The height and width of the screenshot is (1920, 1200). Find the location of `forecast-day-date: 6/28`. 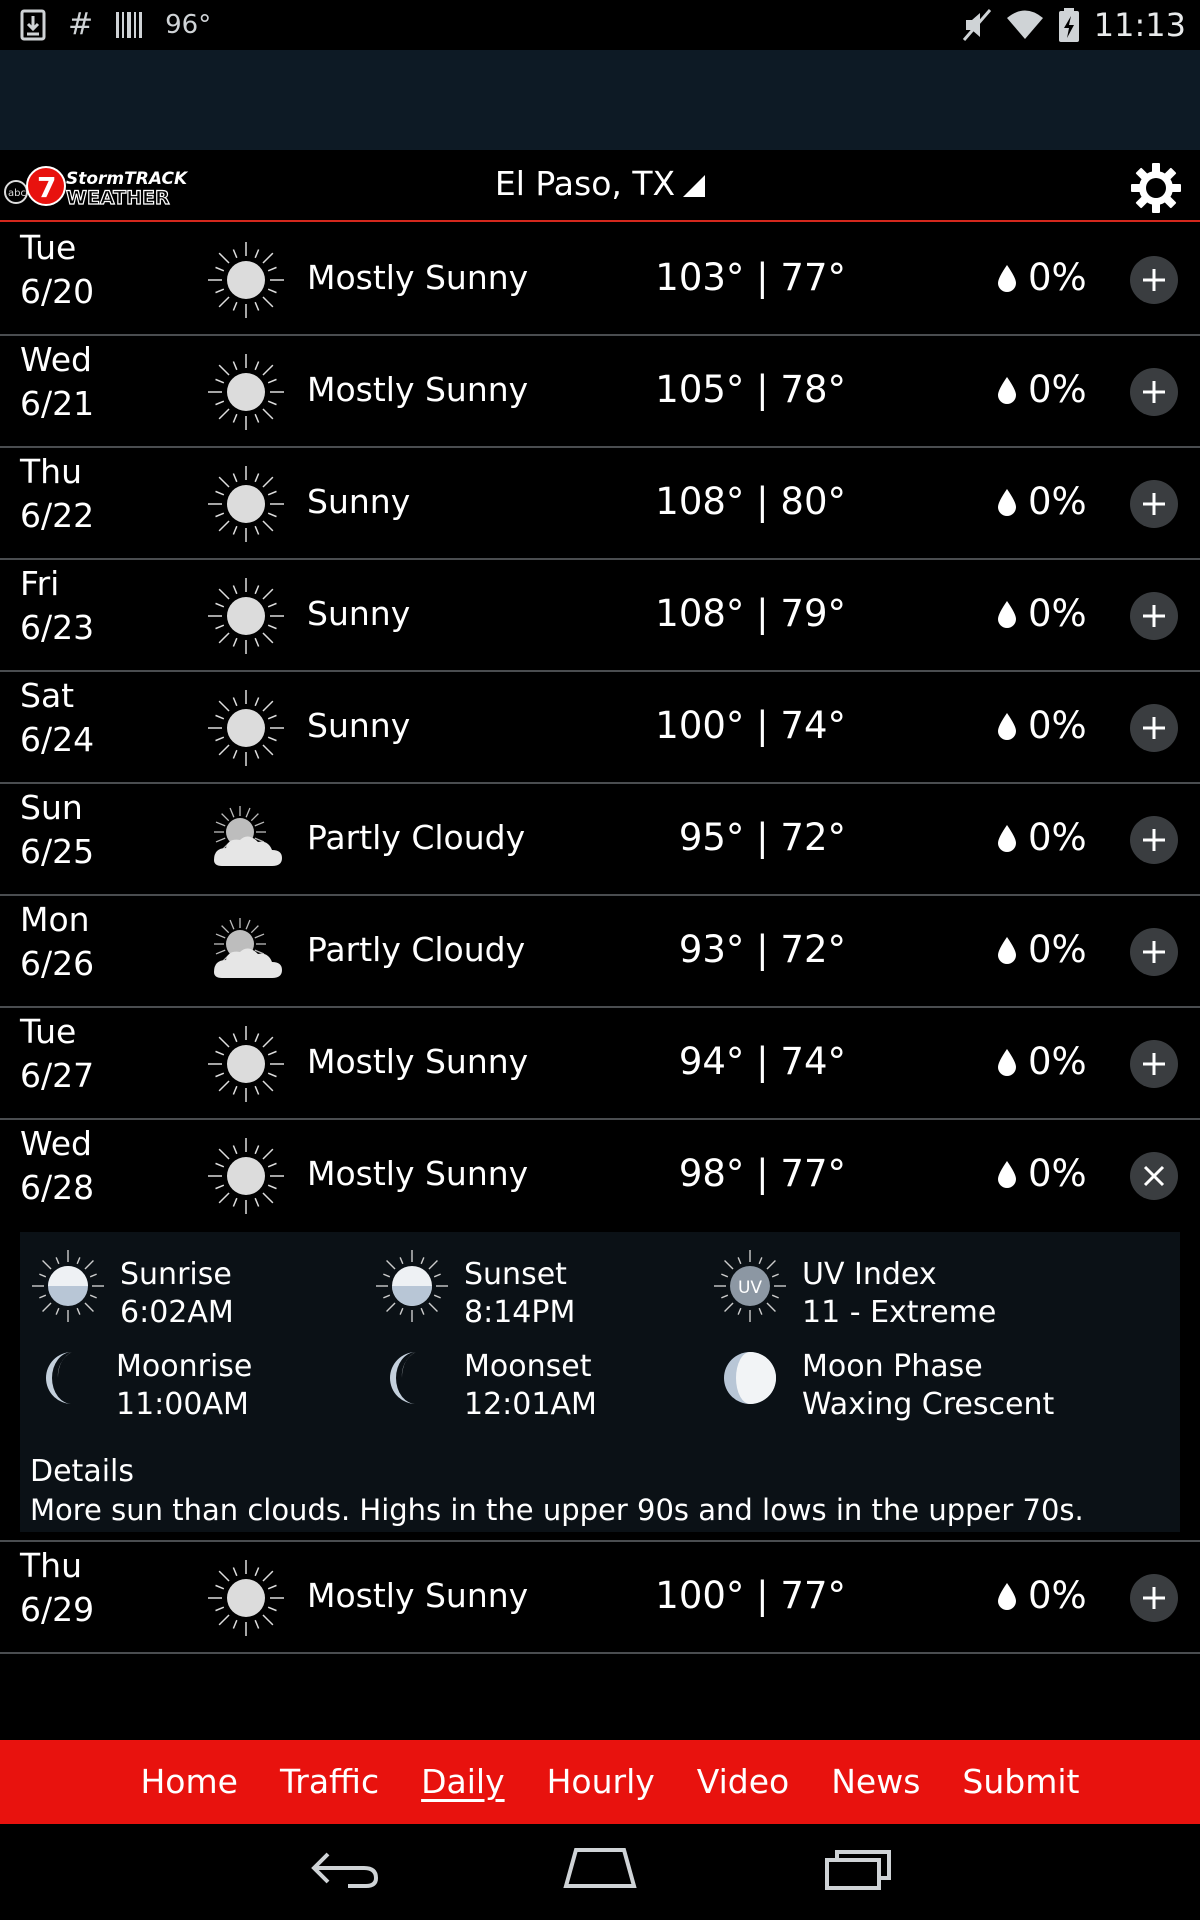

forecast-day-date: 6/28 is located at coordinates (57, 1187).